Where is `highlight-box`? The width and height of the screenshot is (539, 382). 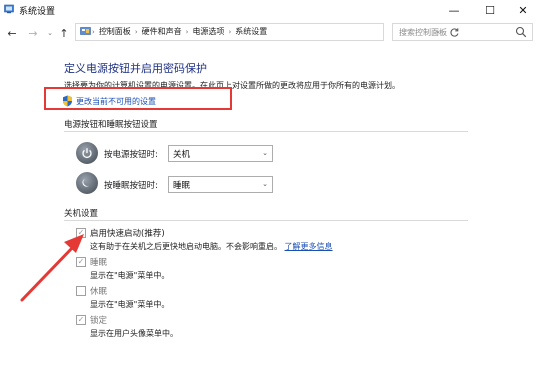 highlight-box is located at coordinates (138, 98).